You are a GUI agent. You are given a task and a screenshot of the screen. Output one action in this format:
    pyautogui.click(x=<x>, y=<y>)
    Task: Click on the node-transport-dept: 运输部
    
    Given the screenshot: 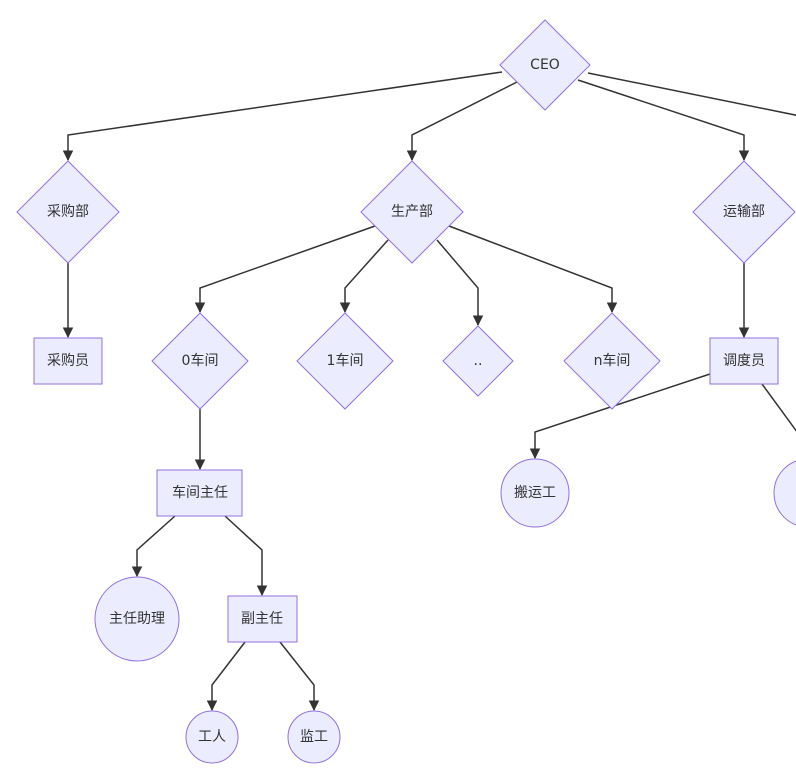 What is the action you would take?
    pyautogui.click(x=744, y=212)
    